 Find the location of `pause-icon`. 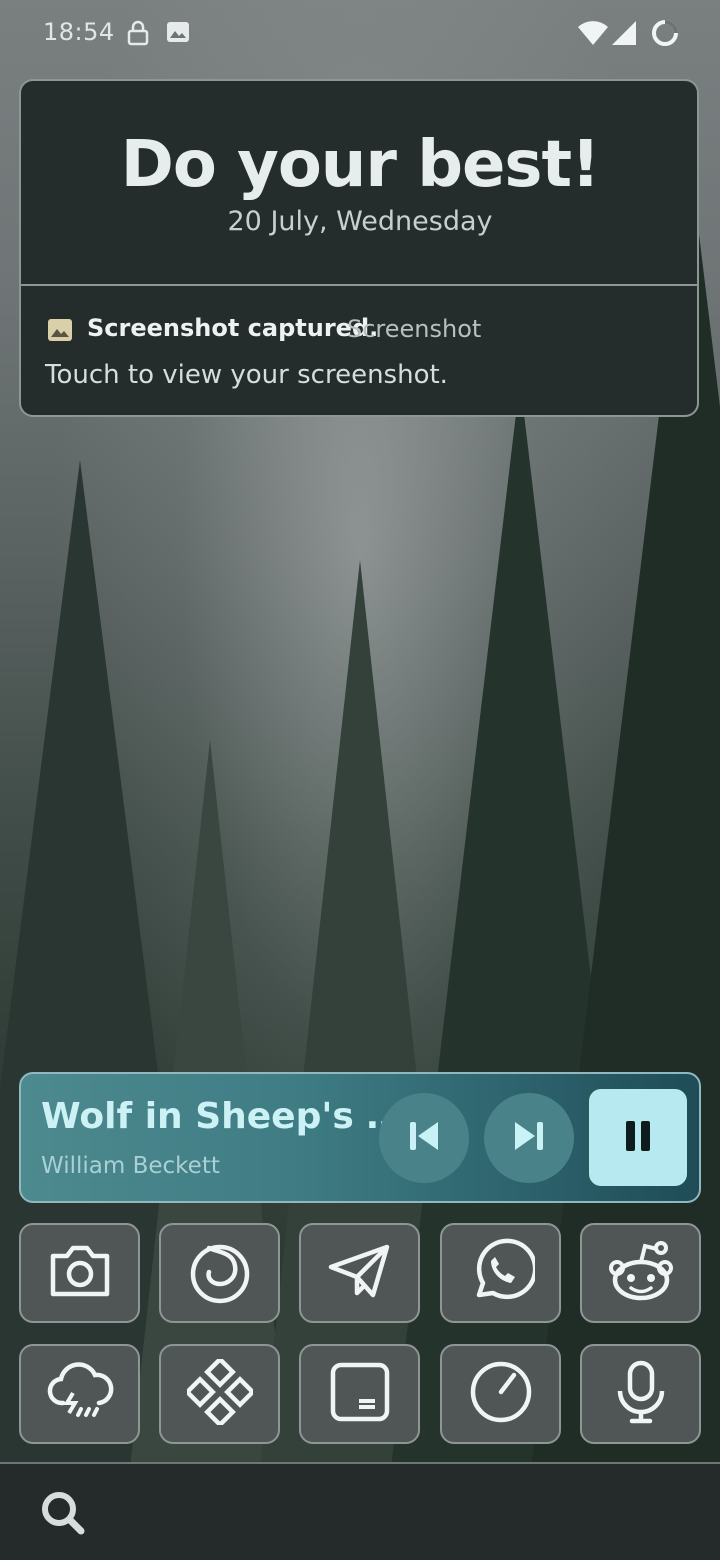

pause-icon is located at coordinates (638, 1138).